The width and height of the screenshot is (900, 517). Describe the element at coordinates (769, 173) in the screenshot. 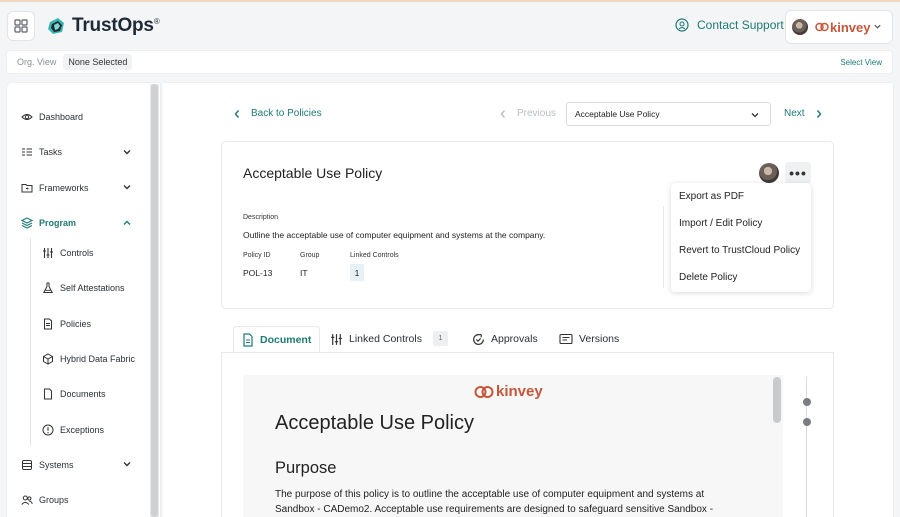

I see `owner-avatar` at that location.